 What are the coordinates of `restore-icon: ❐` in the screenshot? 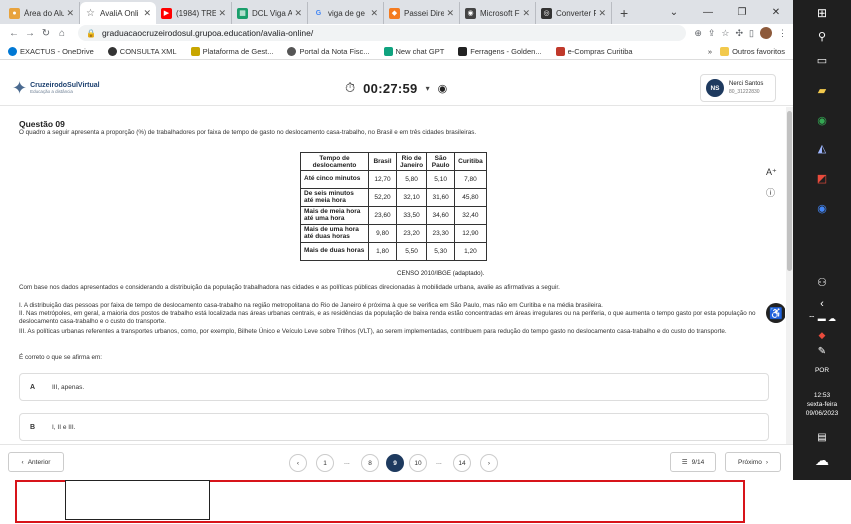 It's located at (742, 12).